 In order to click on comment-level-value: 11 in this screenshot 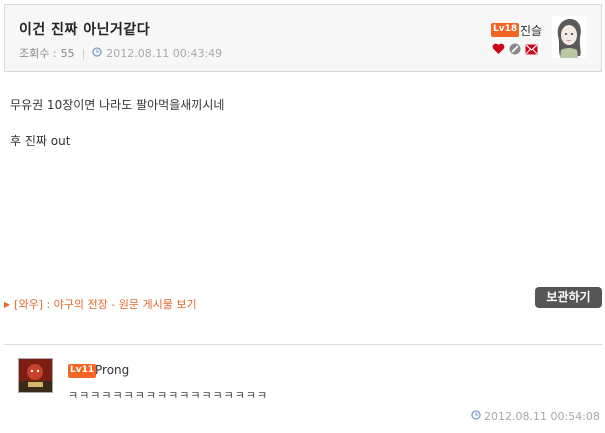, I will do `click(88, 370)`.